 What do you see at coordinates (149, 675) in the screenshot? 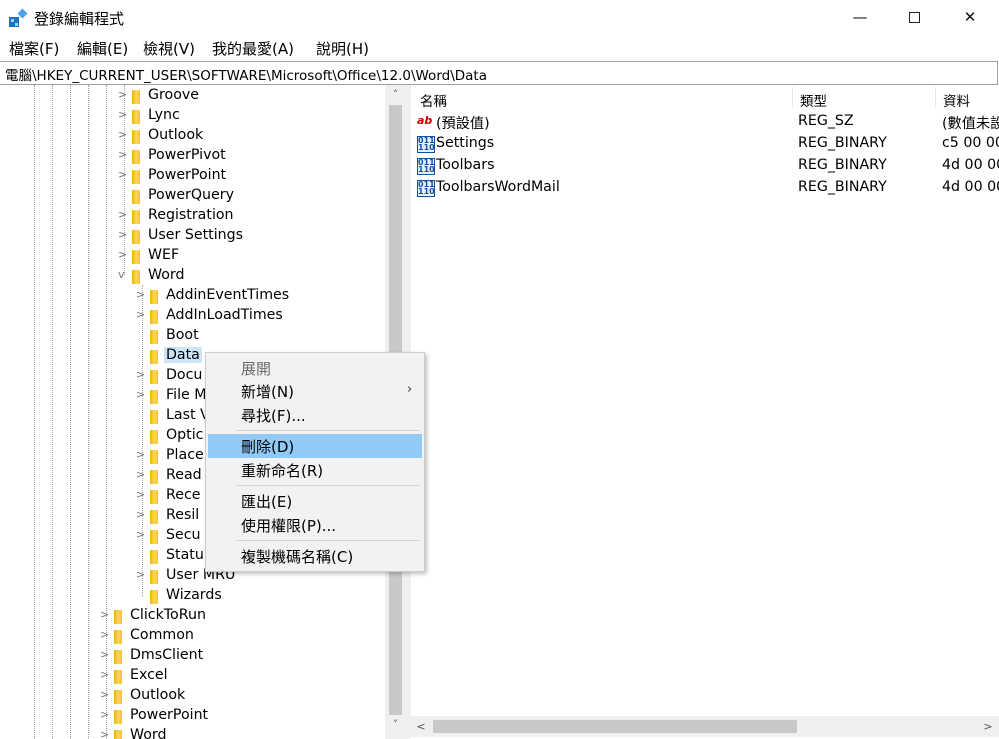
I see `tree-node-label: Excel` at bounding box center [149, 675].